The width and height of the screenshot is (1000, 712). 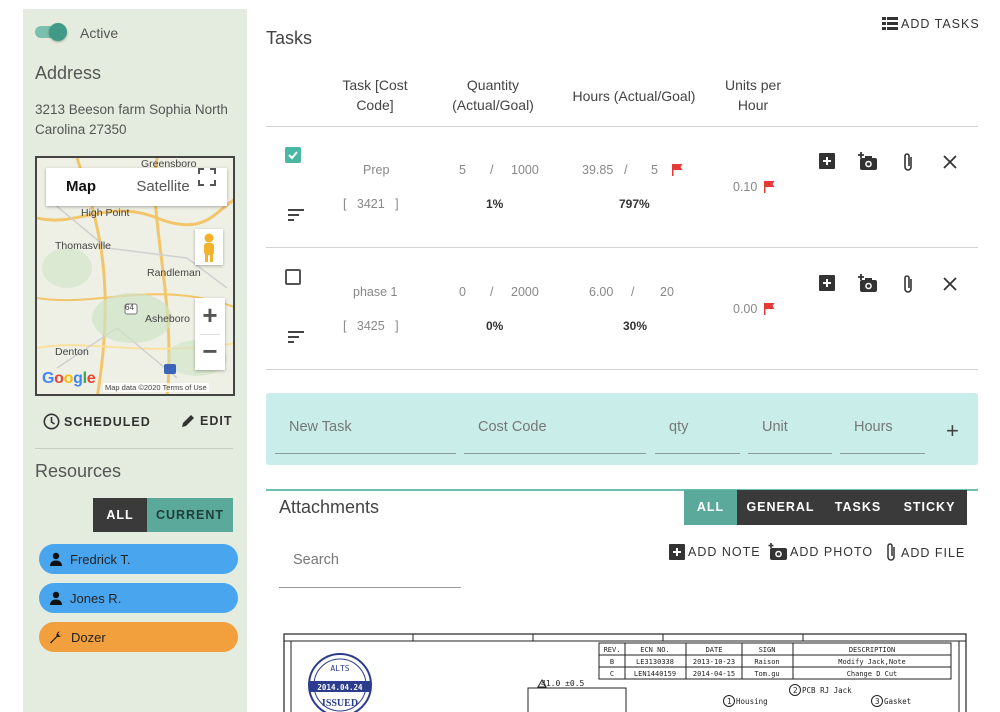 I want to click on revision-table-header: REV., so click(x=612, y=650).